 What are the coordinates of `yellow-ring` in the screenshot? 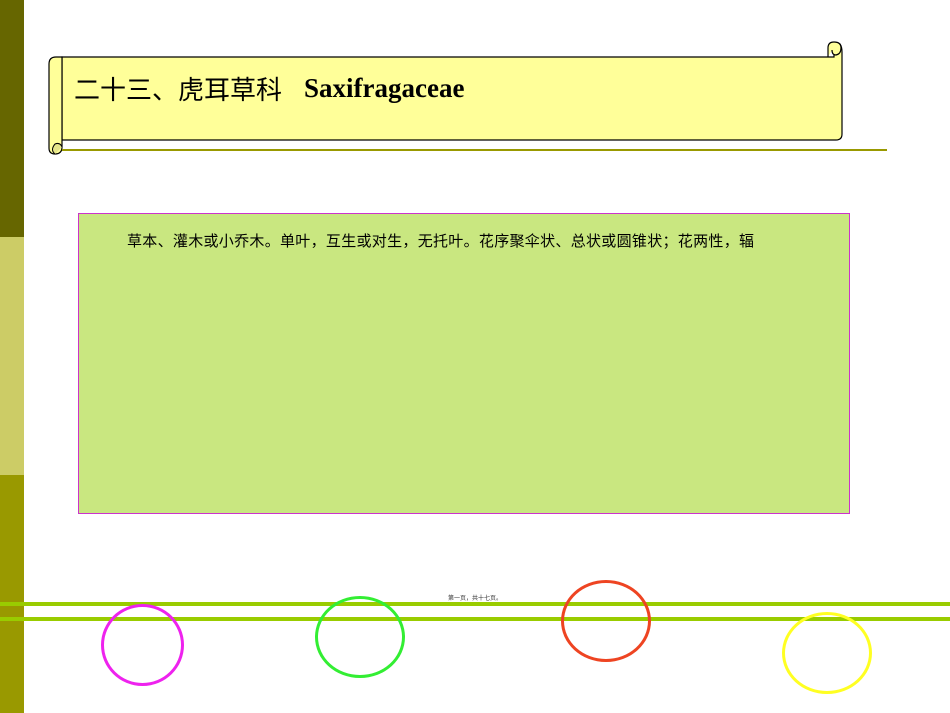 It's located at (827, 653).